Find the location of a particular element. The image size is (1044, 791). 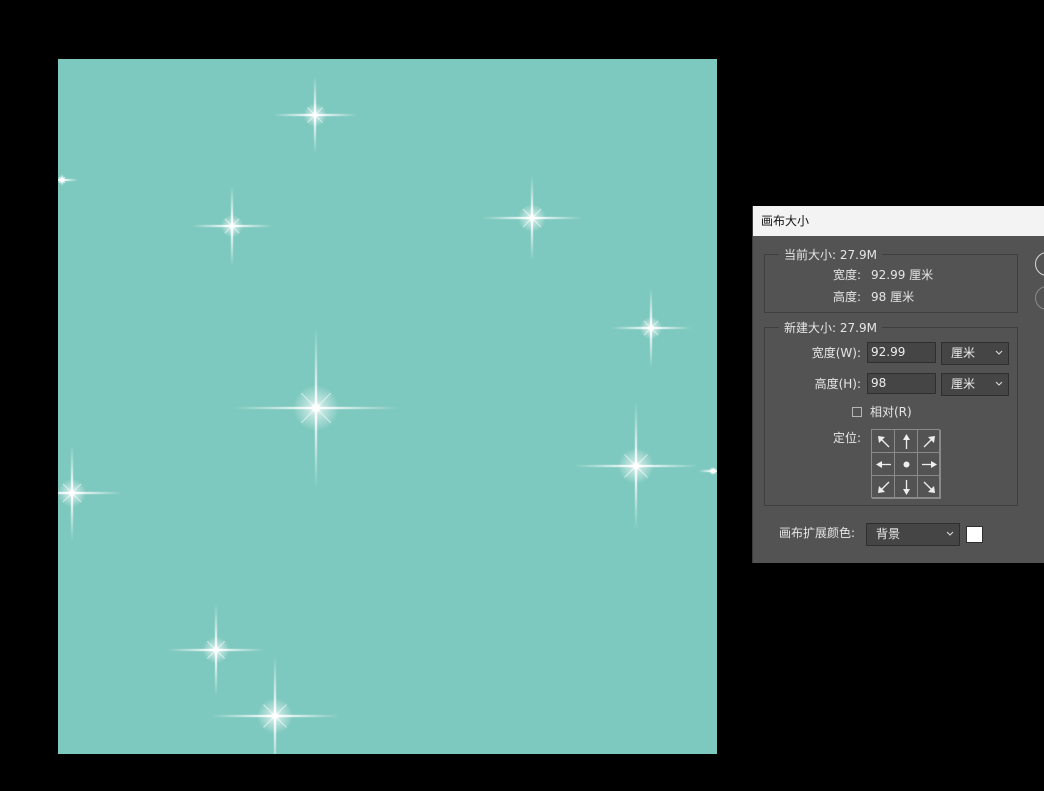

arrow-down-icon is located at coordinates (906, 487).